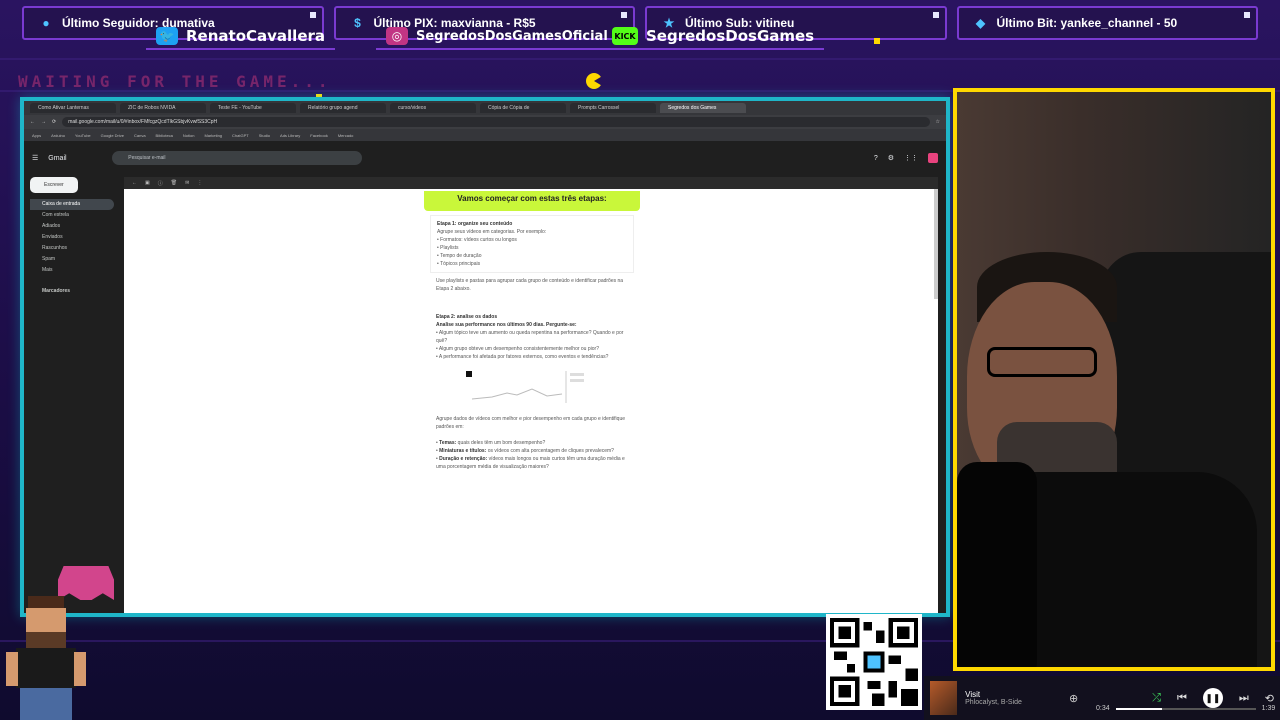  What do you see at coordinates (112, 135) in the screenshot?
I see `bookmark: Google Drive` at bounding box center [112, 135].